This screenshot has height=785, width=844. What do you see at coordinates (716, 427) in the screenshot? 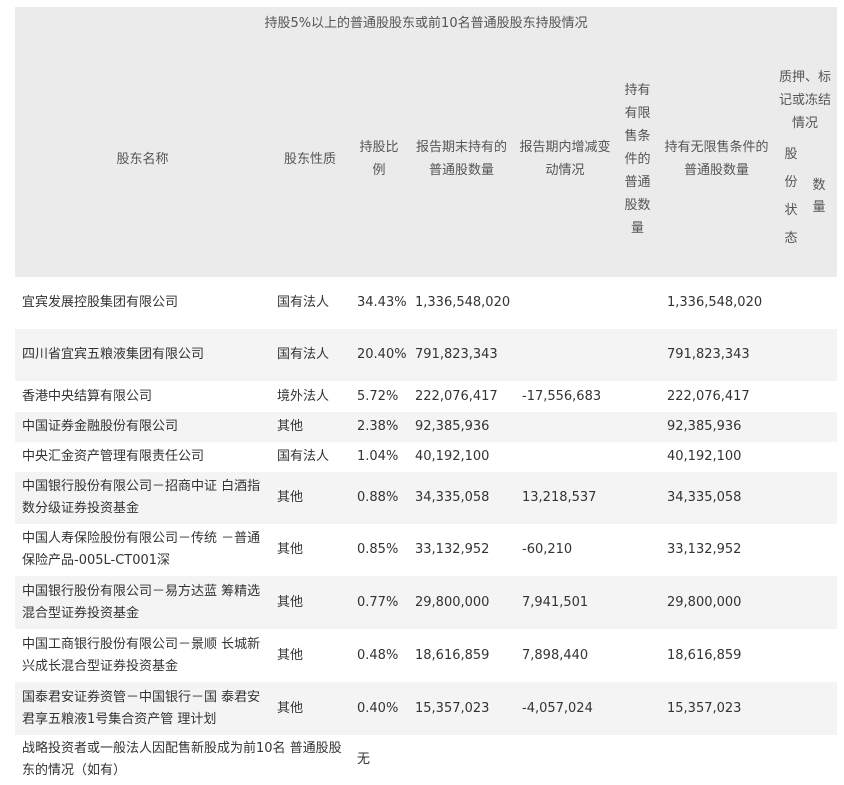
I see `cell-unrestricted: 92,385,936` at bounding box center [716, 427].